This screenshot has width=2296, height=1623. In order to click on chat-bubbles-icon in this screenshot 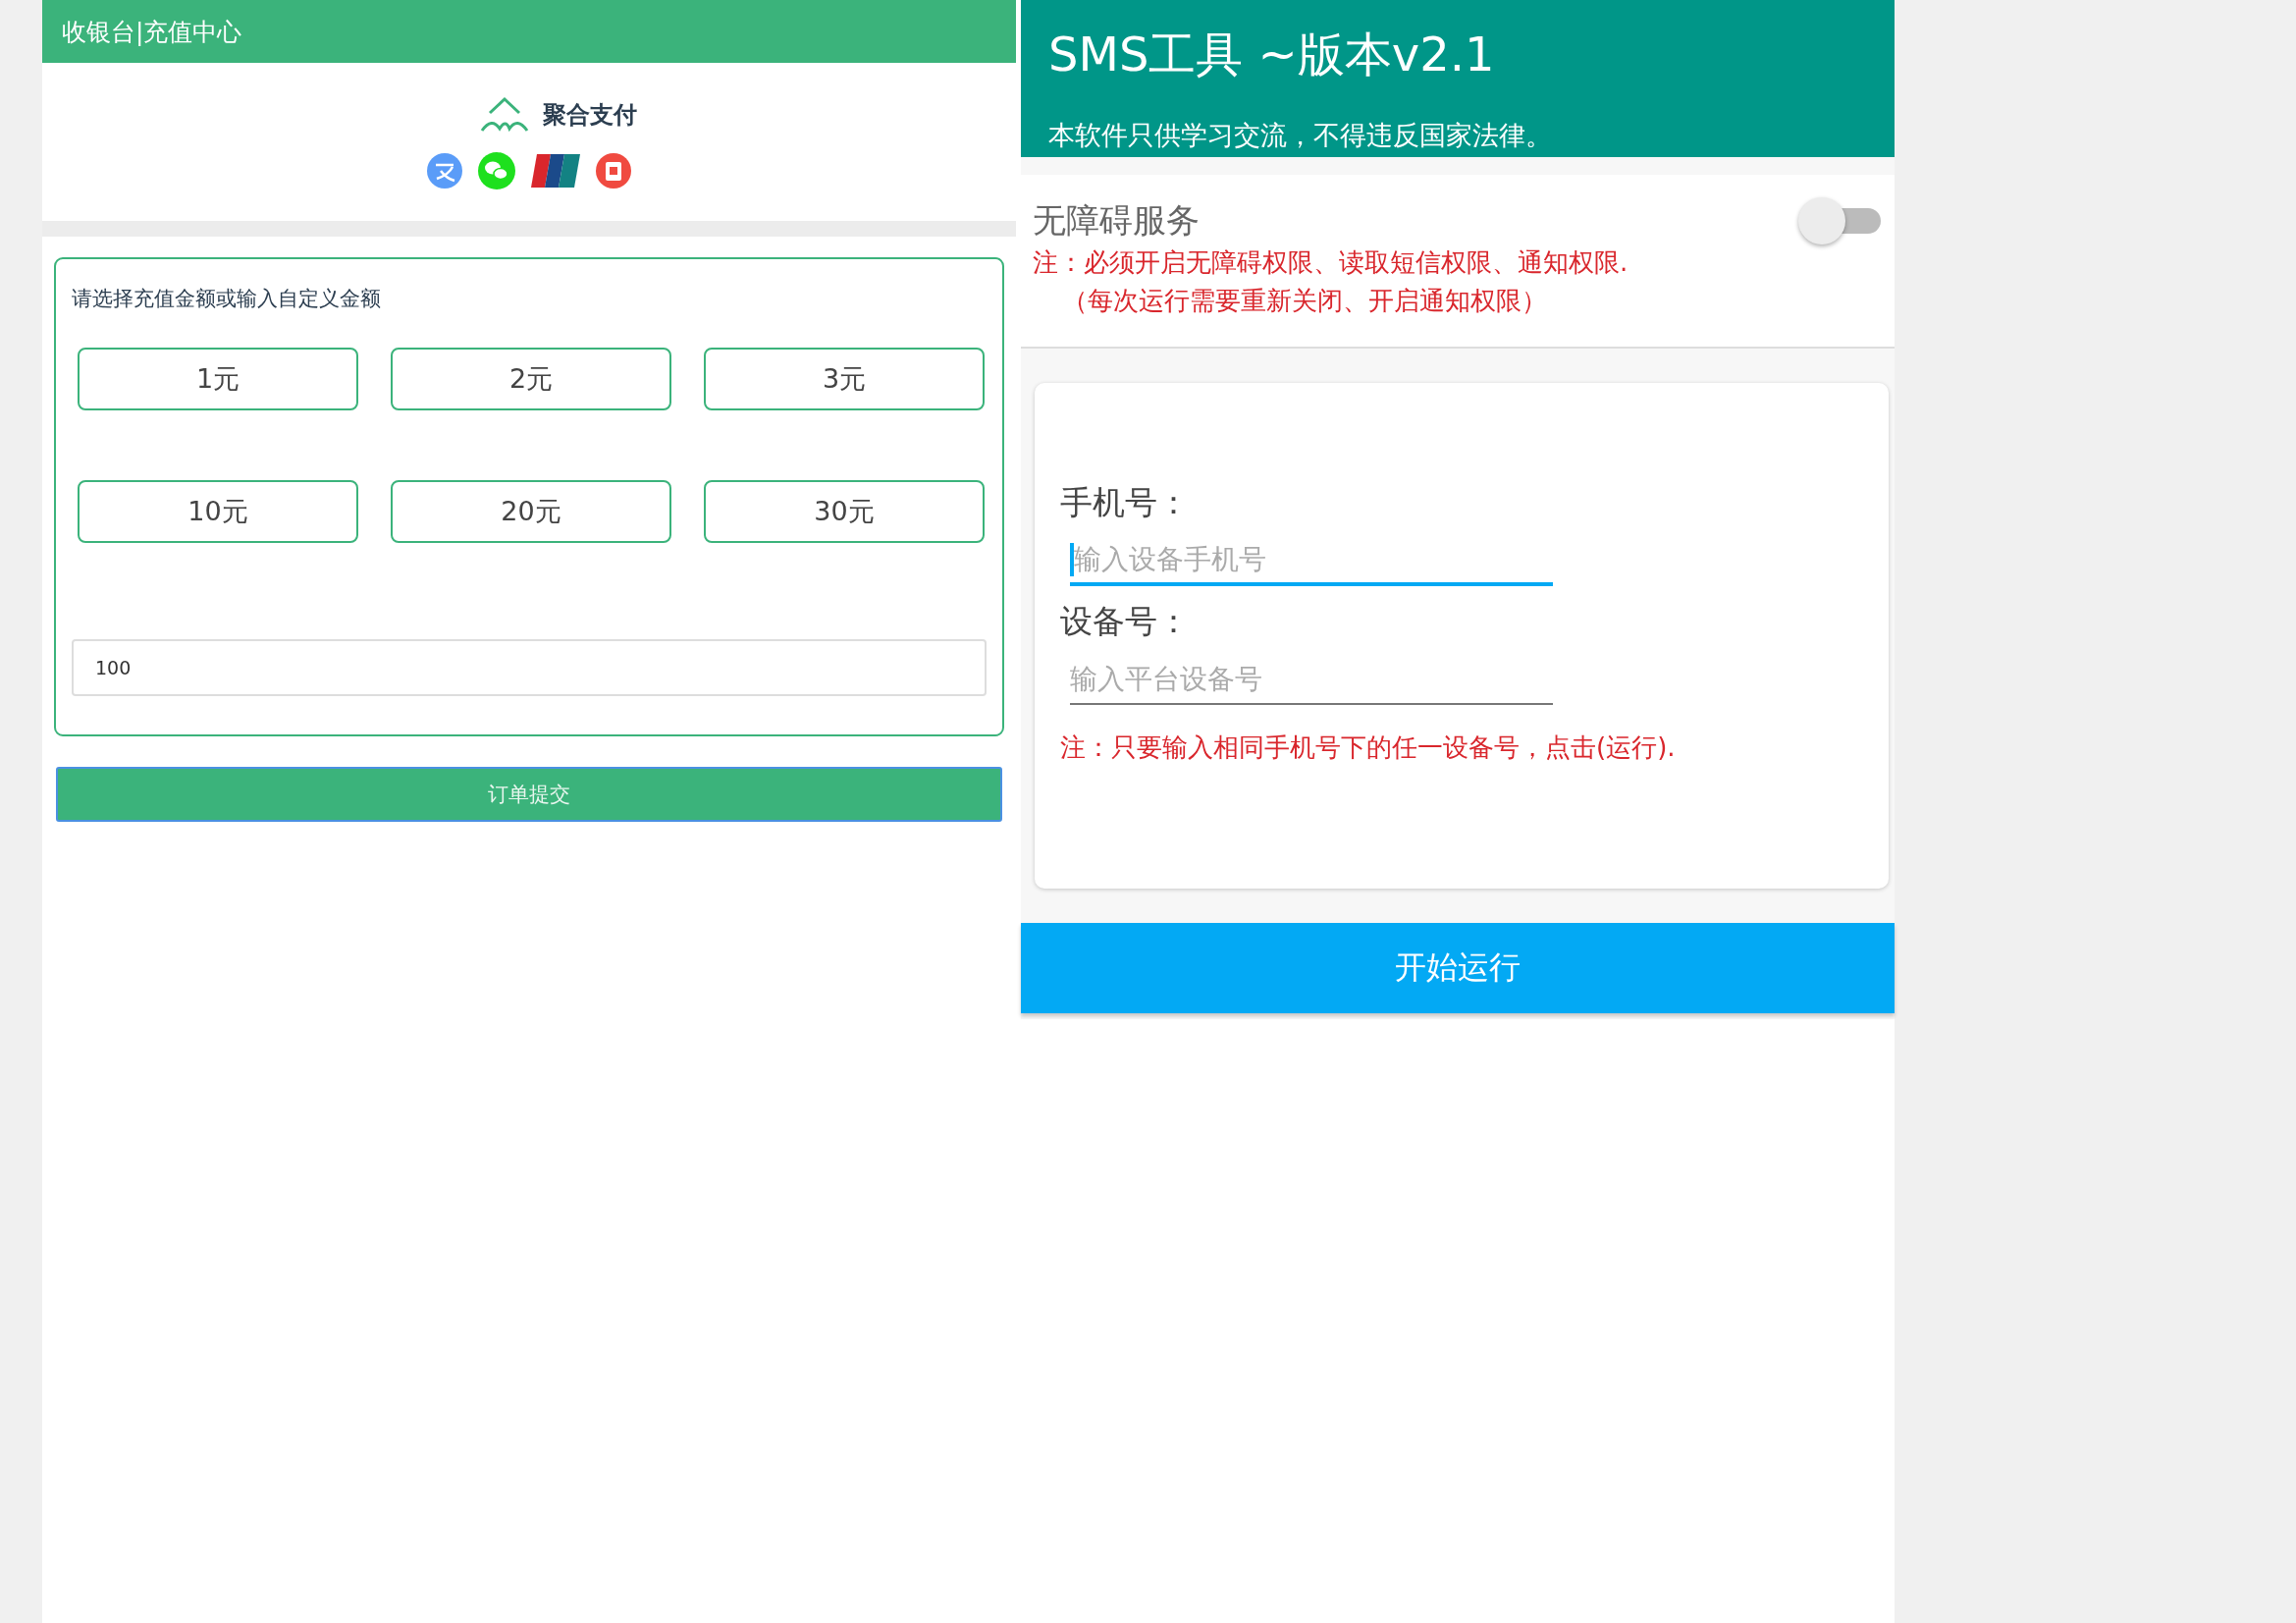, I will do `click(497, 170)`.